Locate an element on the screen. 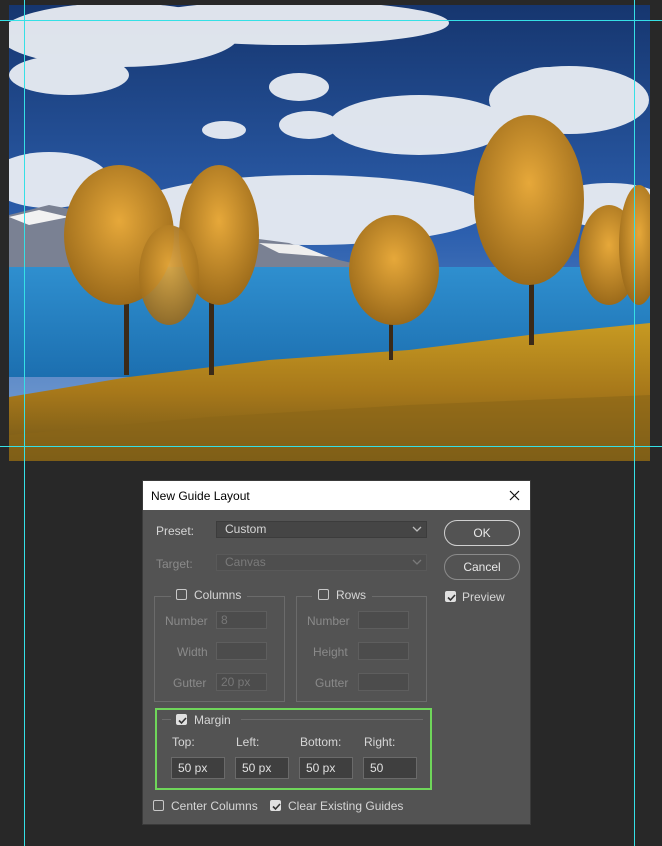 Image resolution: width=662 pixels, height=846 pixels. columns-gutter-label: Gutter is located at coordinates (190, 683).